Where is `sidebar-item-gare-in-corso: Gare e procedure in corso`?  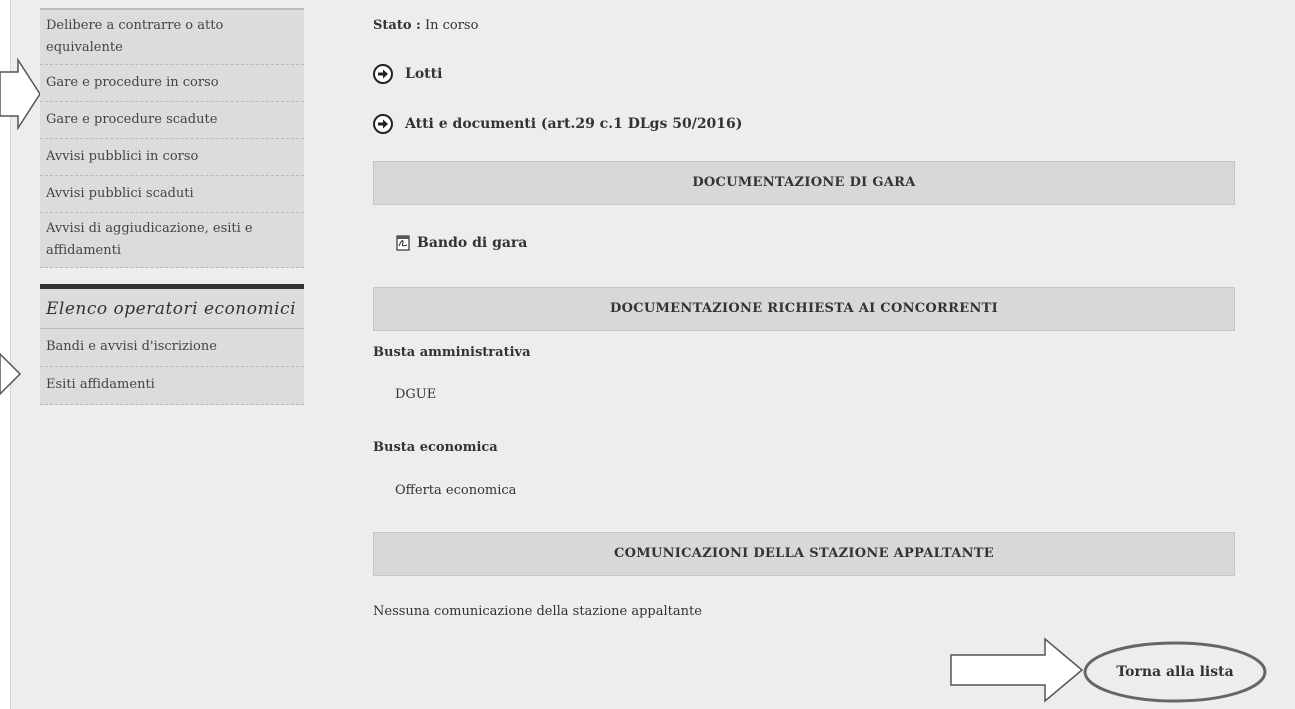
sidebar-item-gare-in-corso: Gare e procedure in corso is located at coordinates (172, 83).